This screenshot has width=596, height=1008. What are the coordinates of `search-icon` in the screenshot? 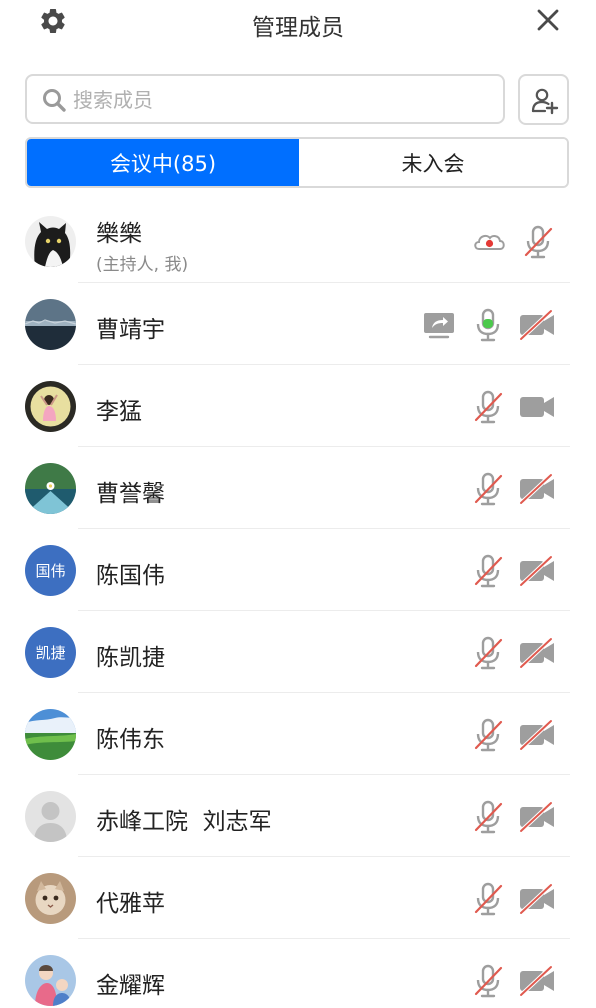 It's located at (54, 100).